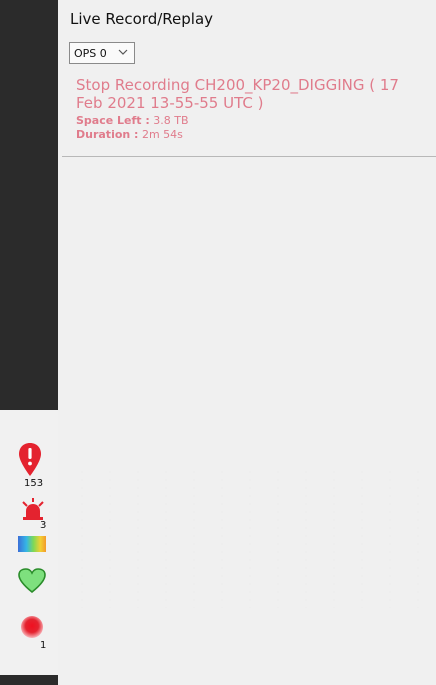 The image size is (436, 685). What do you see at coordinates (90, 53) in the screenshot?
I see `ops-select-value: OPS 0` at bounding box center [90, 53].